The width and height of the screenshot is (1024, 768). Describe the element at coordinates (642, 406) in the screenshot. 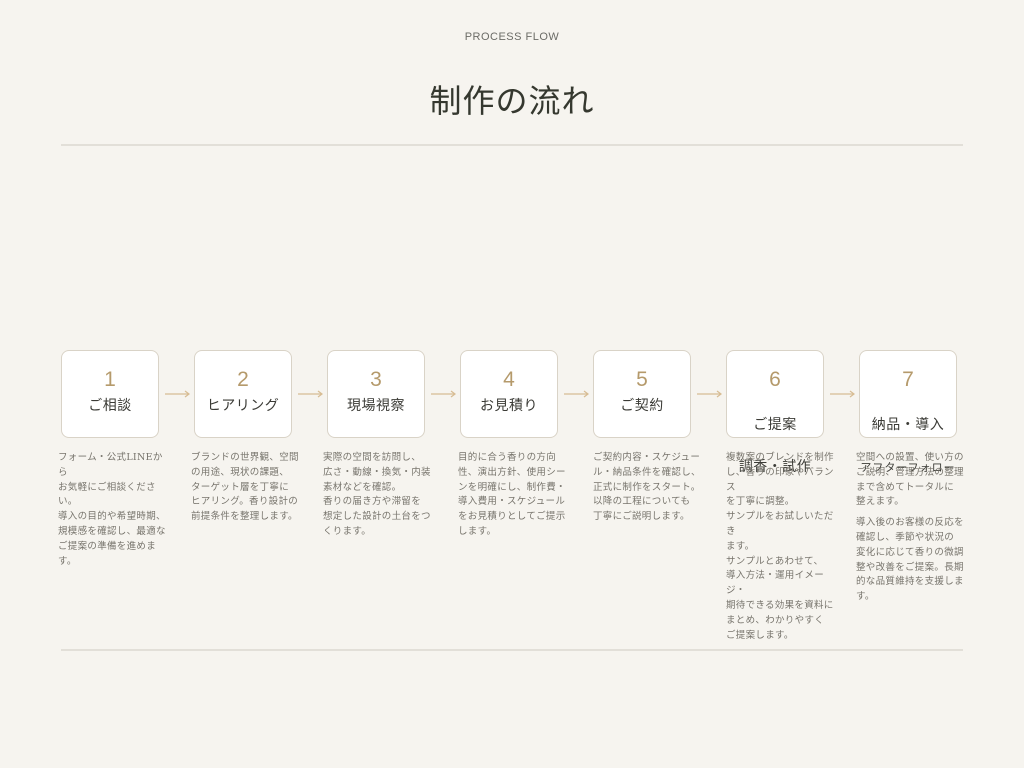

I see `step-label: ご契約` at that location.